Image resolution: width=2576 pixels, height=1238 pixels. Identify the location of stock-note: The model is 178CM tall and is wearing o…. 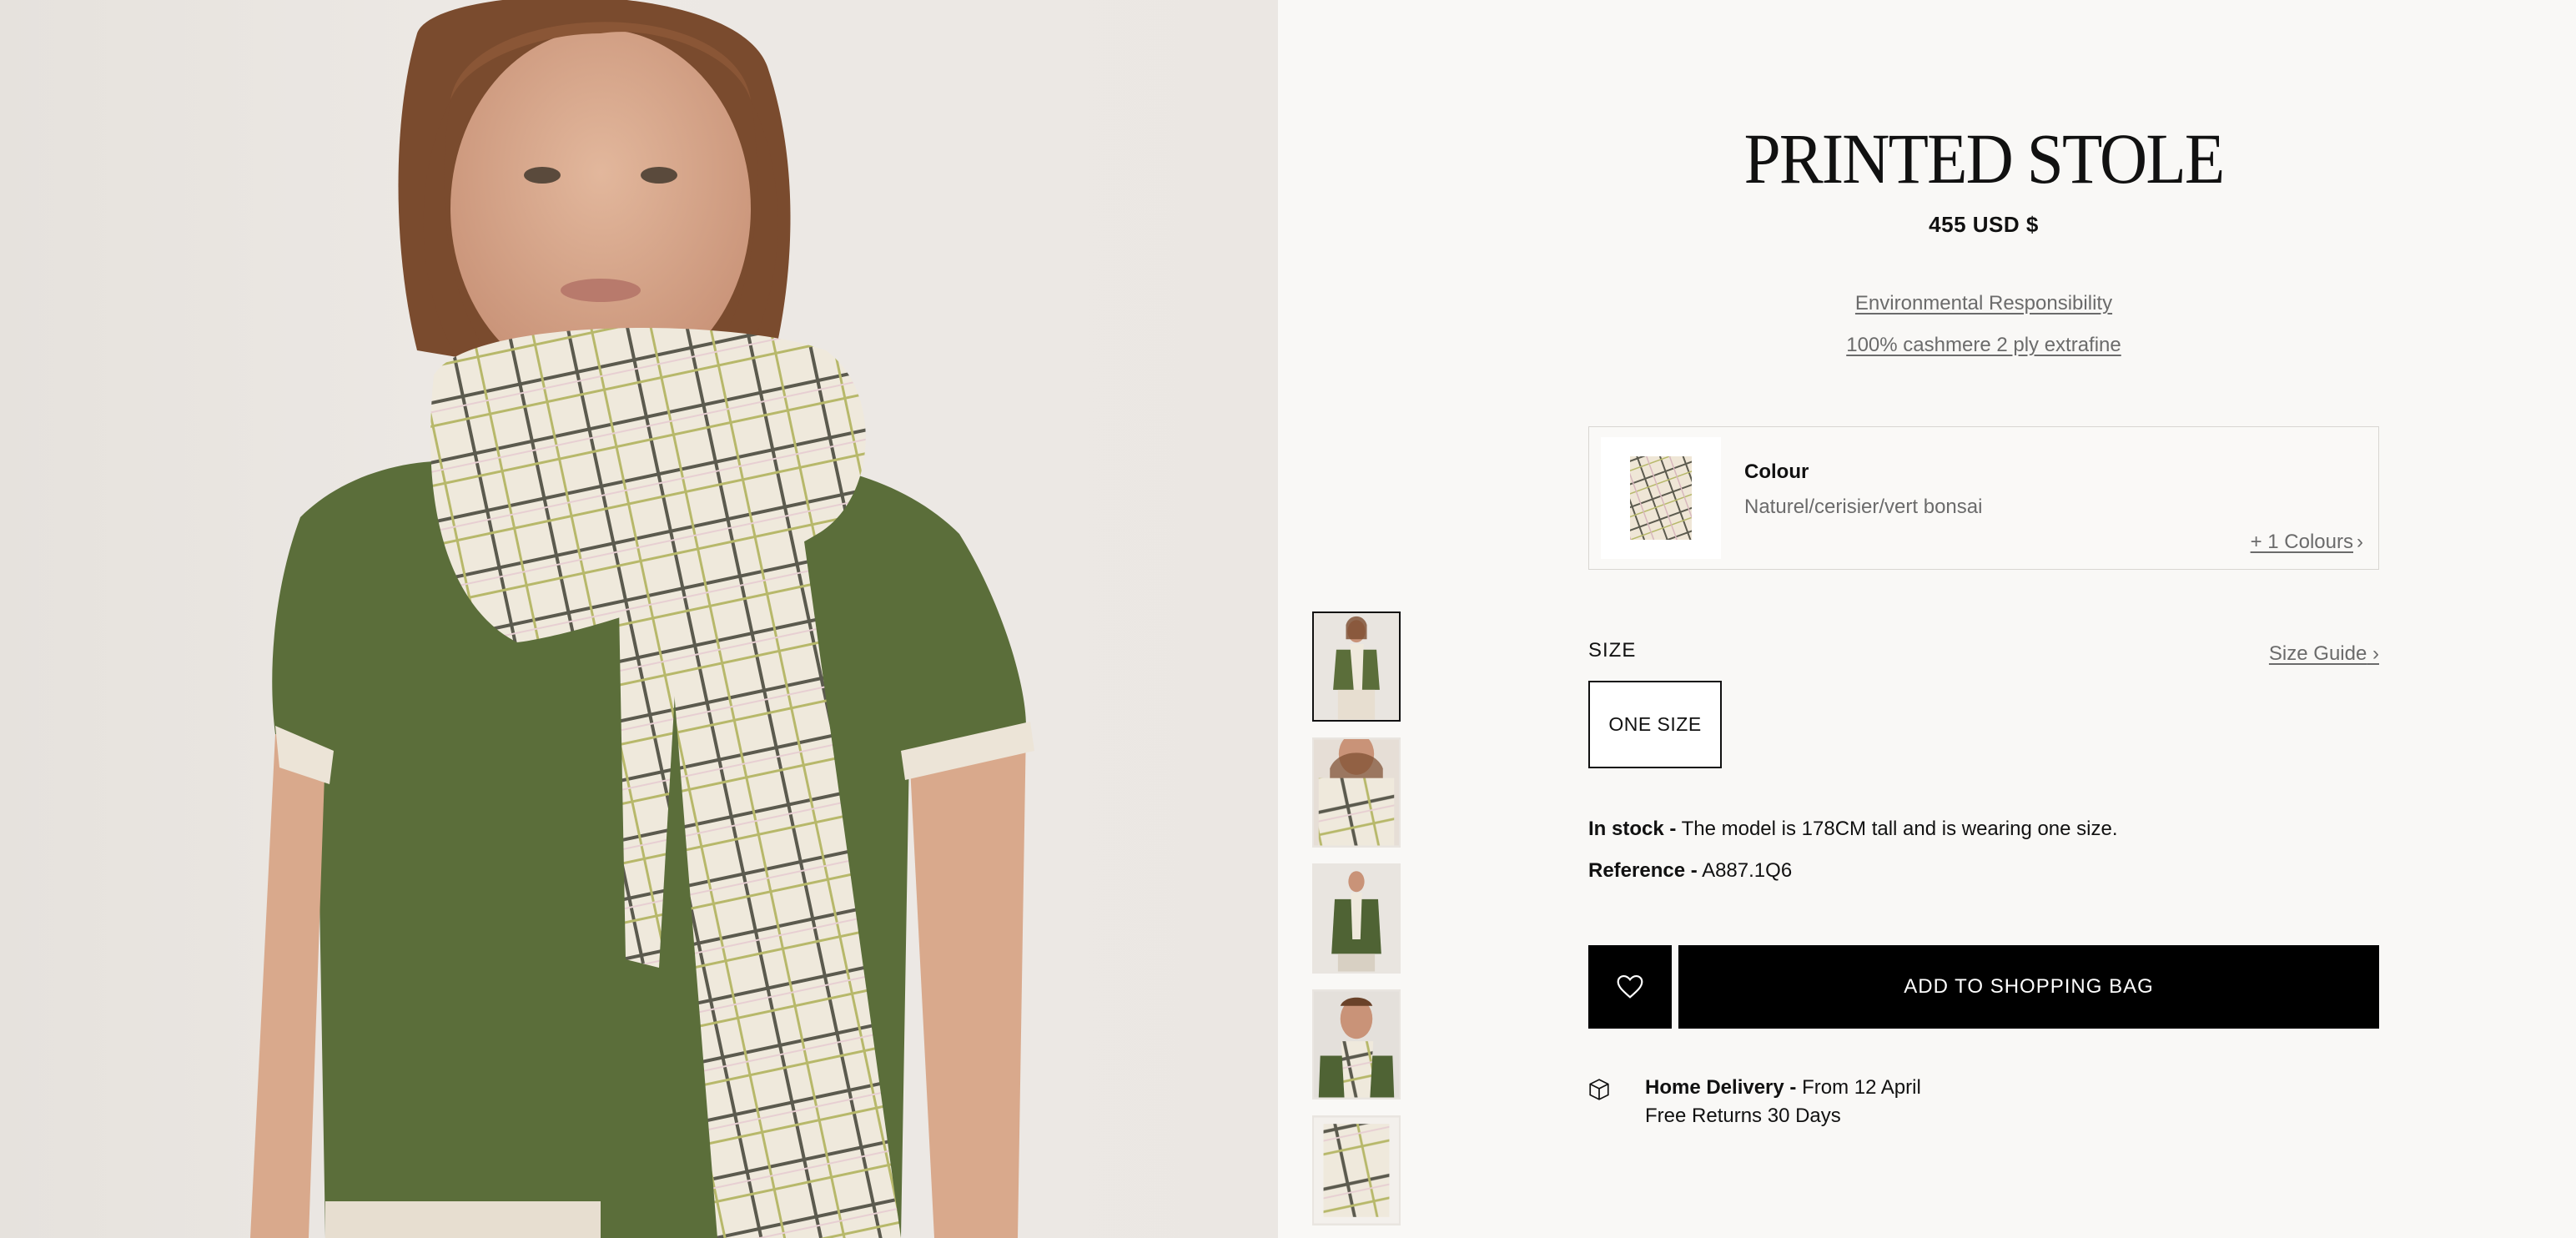
(1897, 829).